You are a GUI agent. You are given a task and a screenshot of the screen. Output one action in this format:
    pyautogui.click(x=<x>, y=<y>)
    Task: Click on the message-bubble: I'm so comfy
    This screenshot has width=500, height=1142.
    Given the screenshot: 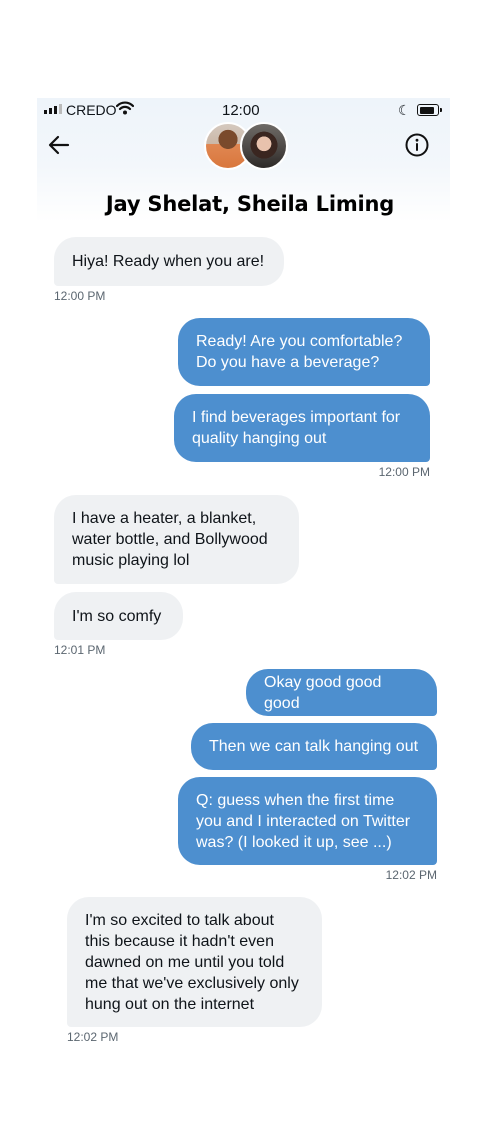 What is the action you would take?
    pyautogui.click(x=118, y=616)
    